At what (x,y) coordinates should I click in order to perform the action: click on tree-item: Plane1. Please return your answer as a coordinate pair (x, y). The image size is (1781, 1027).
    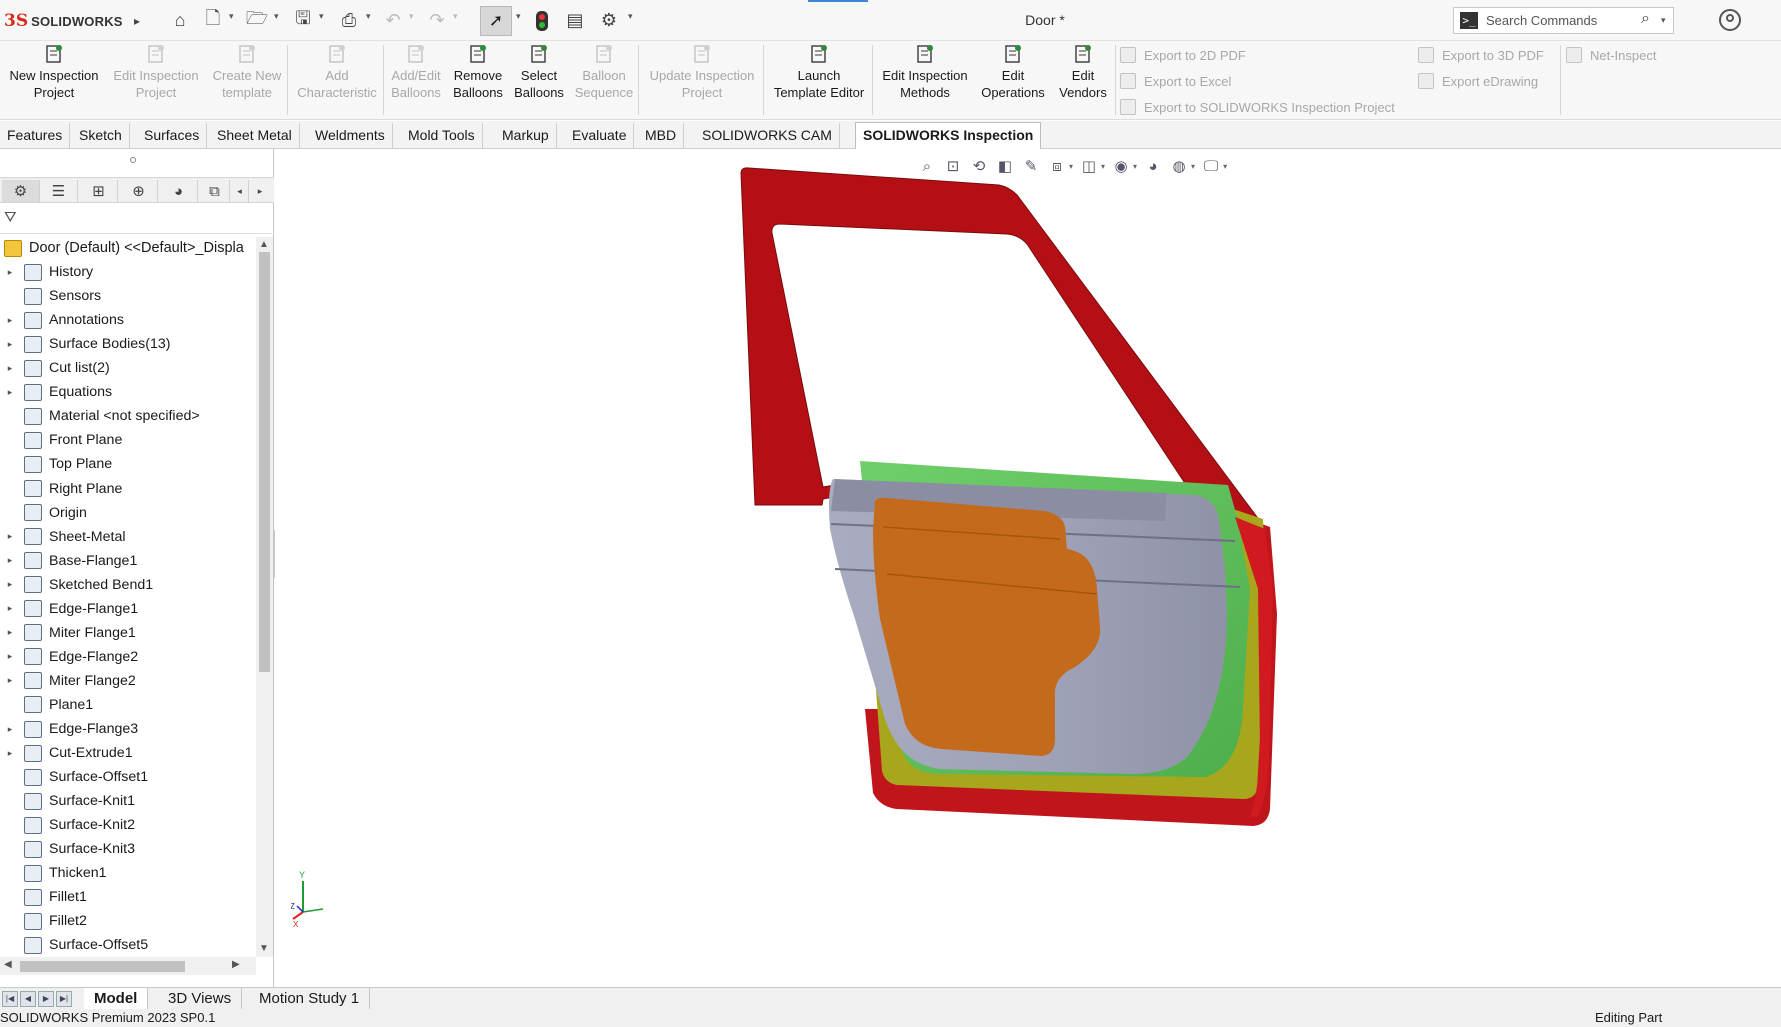
    Looking at the image, I should click on (128, 705).